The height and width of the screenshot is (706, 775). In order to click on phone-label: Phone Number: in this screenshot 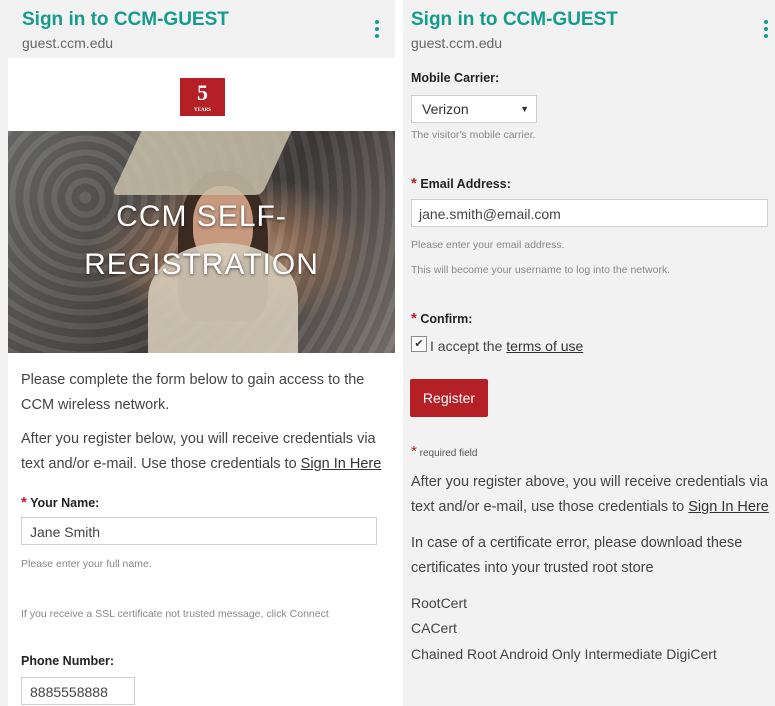, I will do `click(68, 661)`.